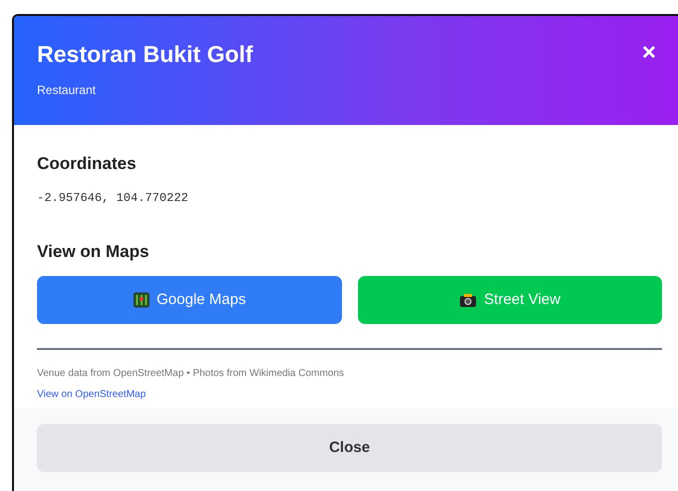  Describe the element at coordinates (91, 394) in the screenshot. I see `openstreetmap-link: View on OpenStreetMap` at that location.